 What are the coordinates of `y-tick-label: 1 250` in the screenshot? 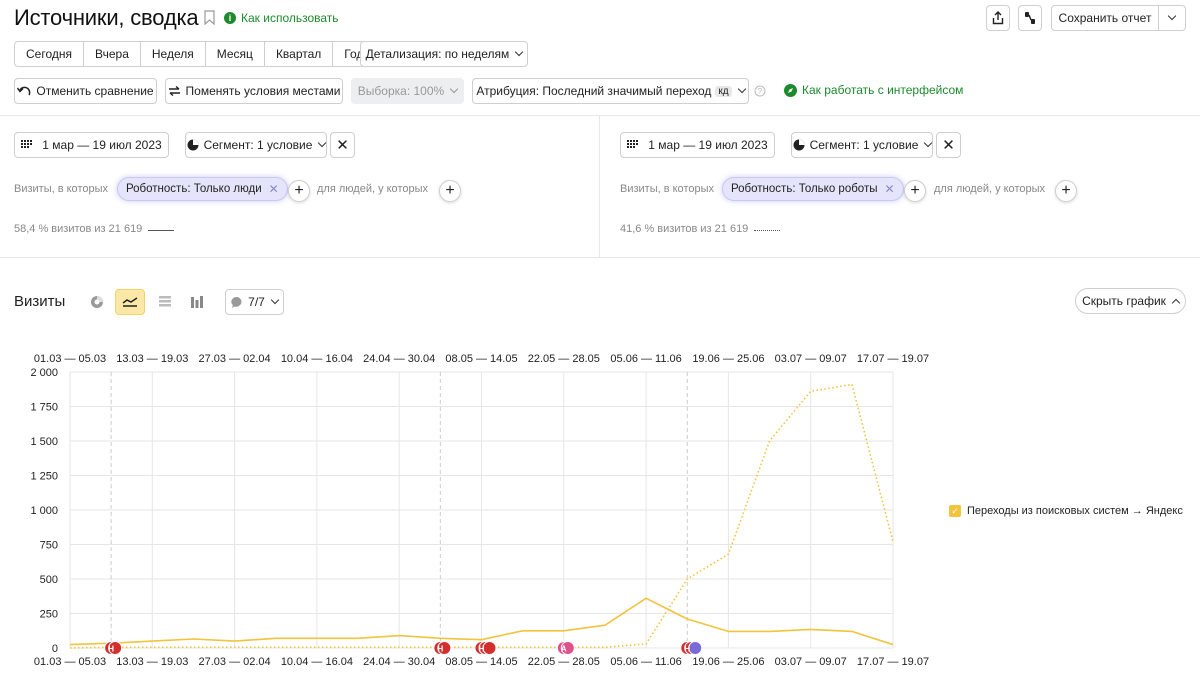 It's located at (44, 477).